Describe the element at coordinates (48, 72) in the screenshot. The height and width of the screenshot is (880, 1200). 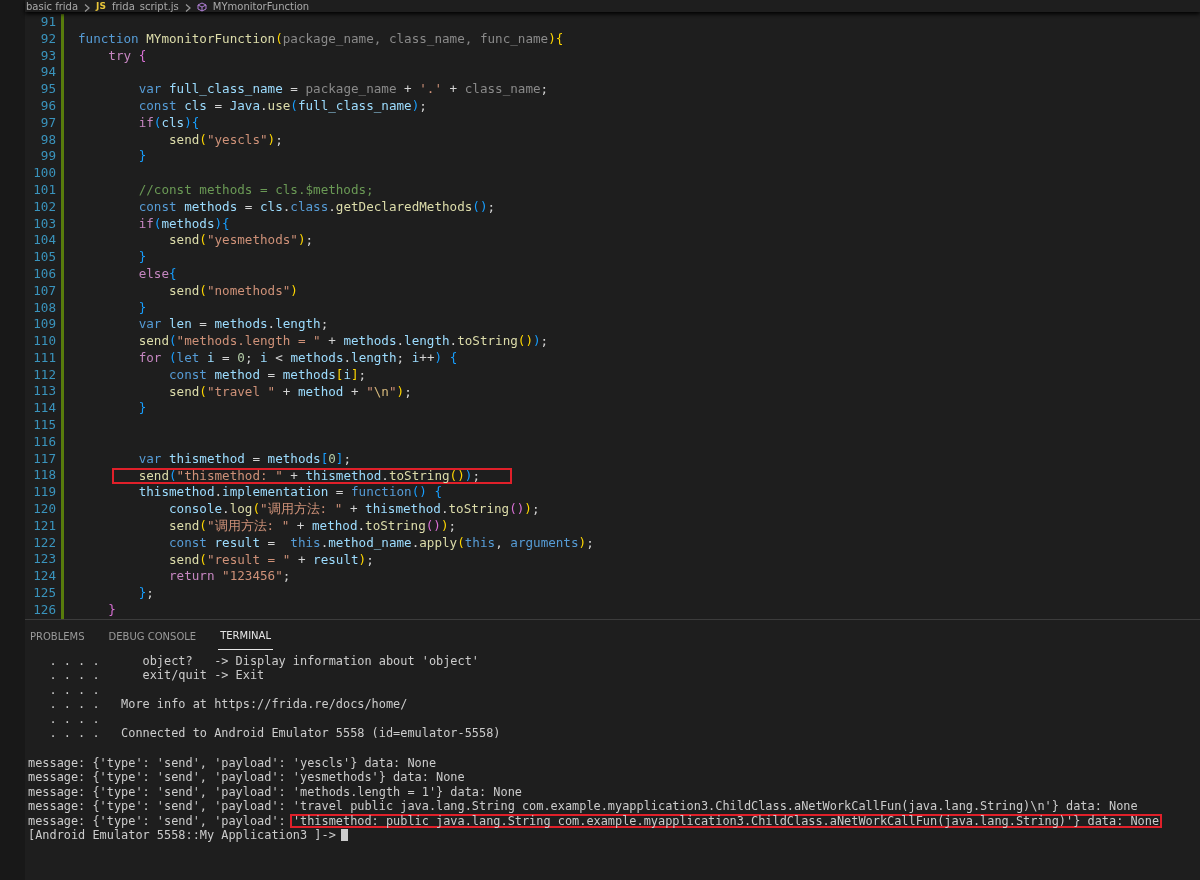
I see `line-number: 94` at that location.